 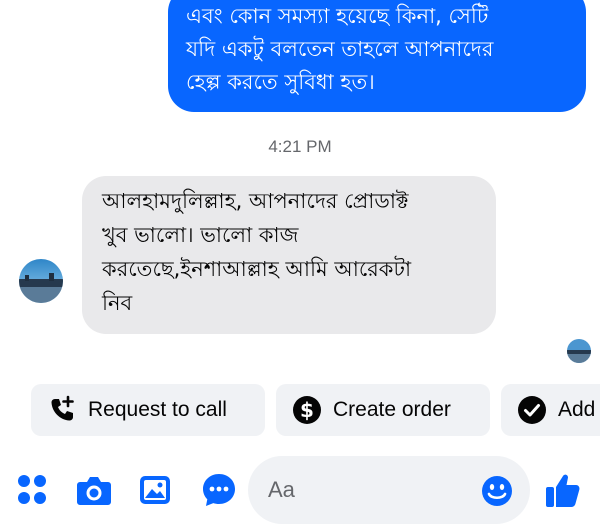 I want to click on seen-receipt-avatar, so click(x=579, y=351).